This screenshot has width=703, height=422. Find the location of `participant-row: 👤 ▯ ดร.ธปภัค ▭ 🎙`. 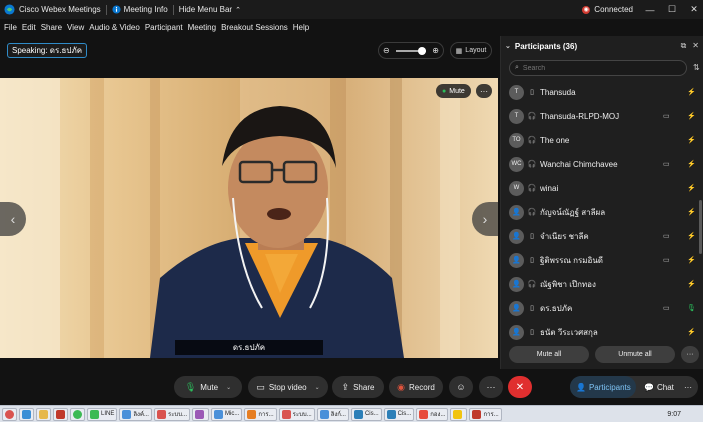

participant-row: 👤 ▯ ดร.ธปภัค ▭ 🎙 is located at coordinates (602, 308).